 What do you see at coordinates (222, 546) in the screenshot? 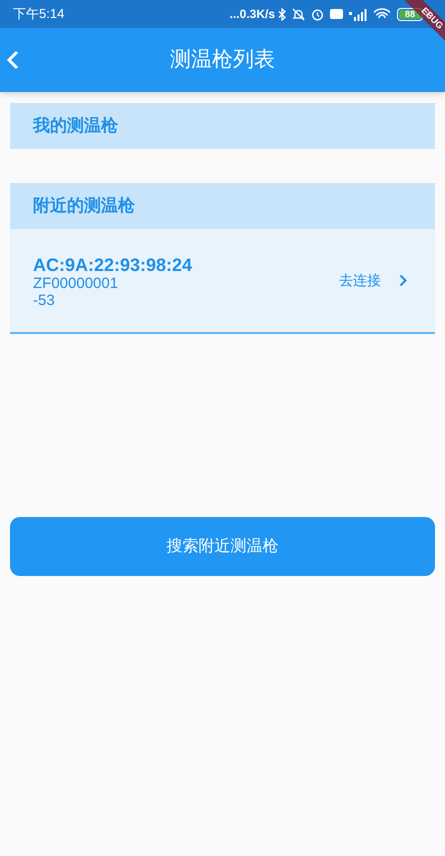
I see `search-button: 搜索附近测温枪` at bounding box center [222, 546].